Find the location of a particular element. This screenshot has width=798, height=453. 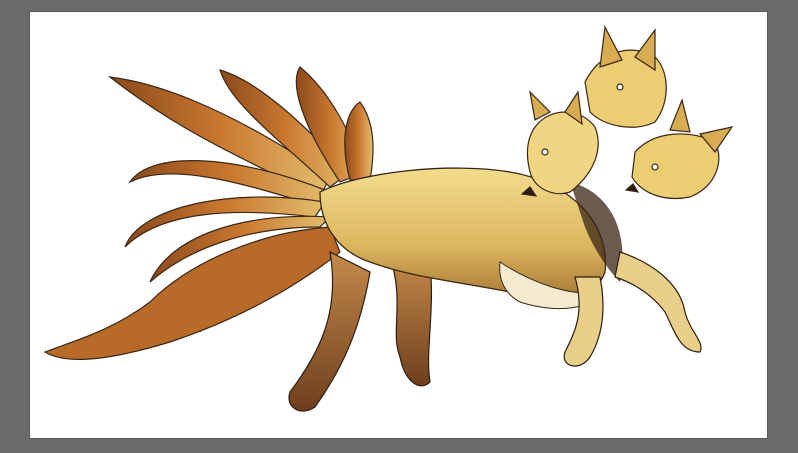

head-top is located at coordinates (621, 77).